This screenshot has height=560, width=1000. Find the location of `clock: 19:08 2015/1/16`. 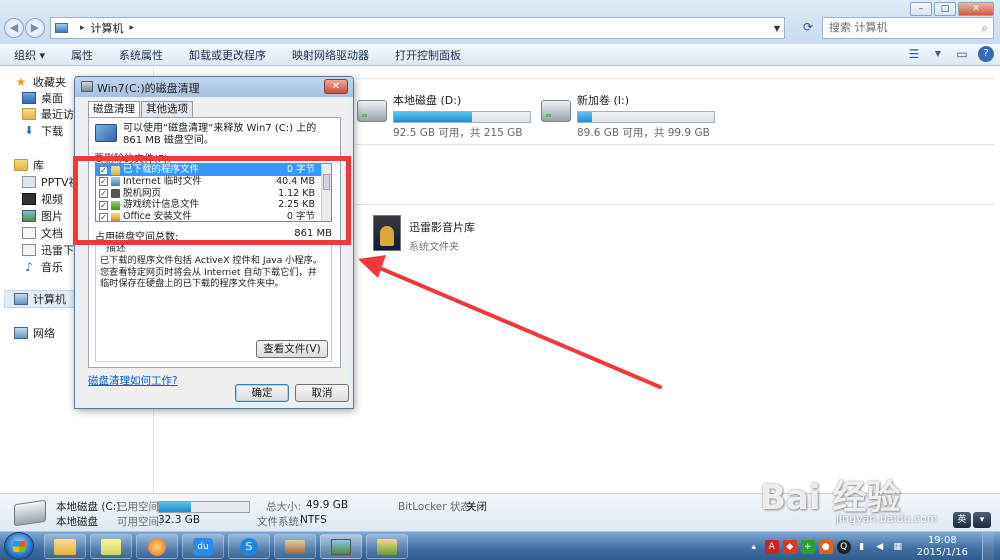

clock: 19:08 2015/1/16 is located at coordinates (942, 547).